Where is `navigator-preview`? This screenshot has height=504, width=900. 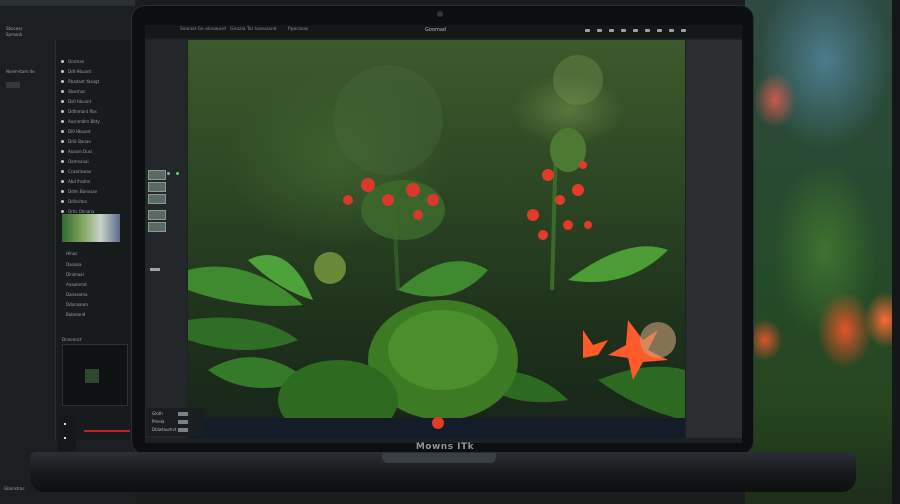
navigator-preview is located at coordinates (95, 375).